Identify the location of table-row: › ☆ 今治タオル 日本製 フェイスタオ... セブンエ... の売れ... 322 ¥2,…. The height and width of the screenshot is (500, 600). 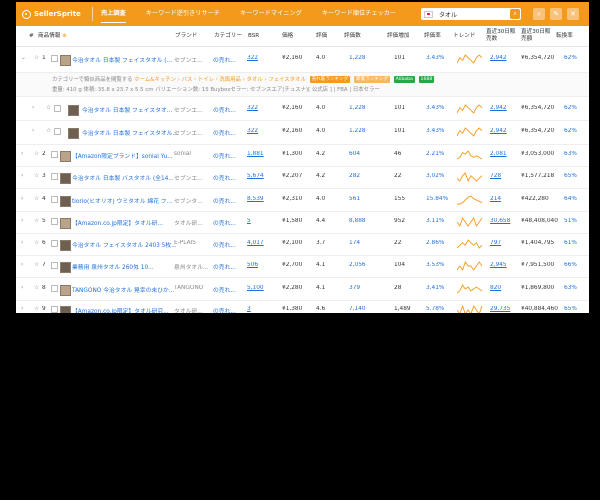
(302, 109).